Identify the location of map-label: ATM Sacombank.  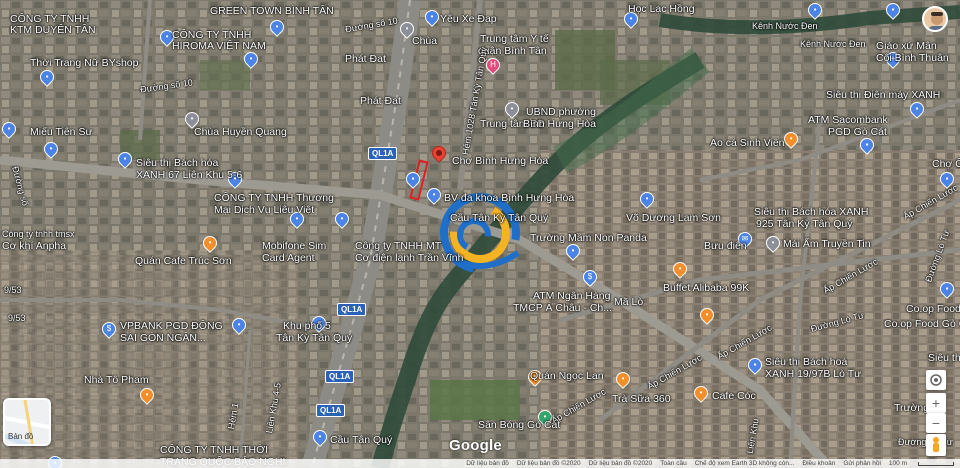
(848, 120).